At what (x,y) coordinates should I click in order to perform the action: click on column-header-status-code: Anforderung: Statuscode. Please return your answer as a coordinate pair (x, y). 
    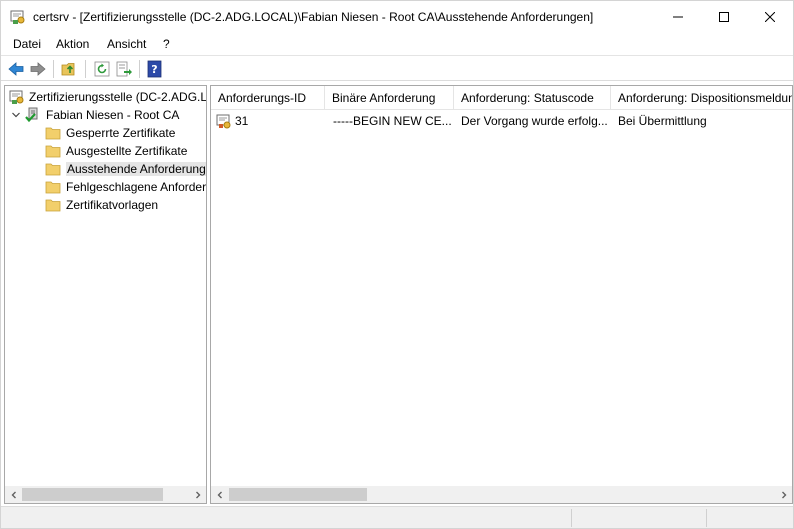
    Looking at the image, I should click on (532, 98).